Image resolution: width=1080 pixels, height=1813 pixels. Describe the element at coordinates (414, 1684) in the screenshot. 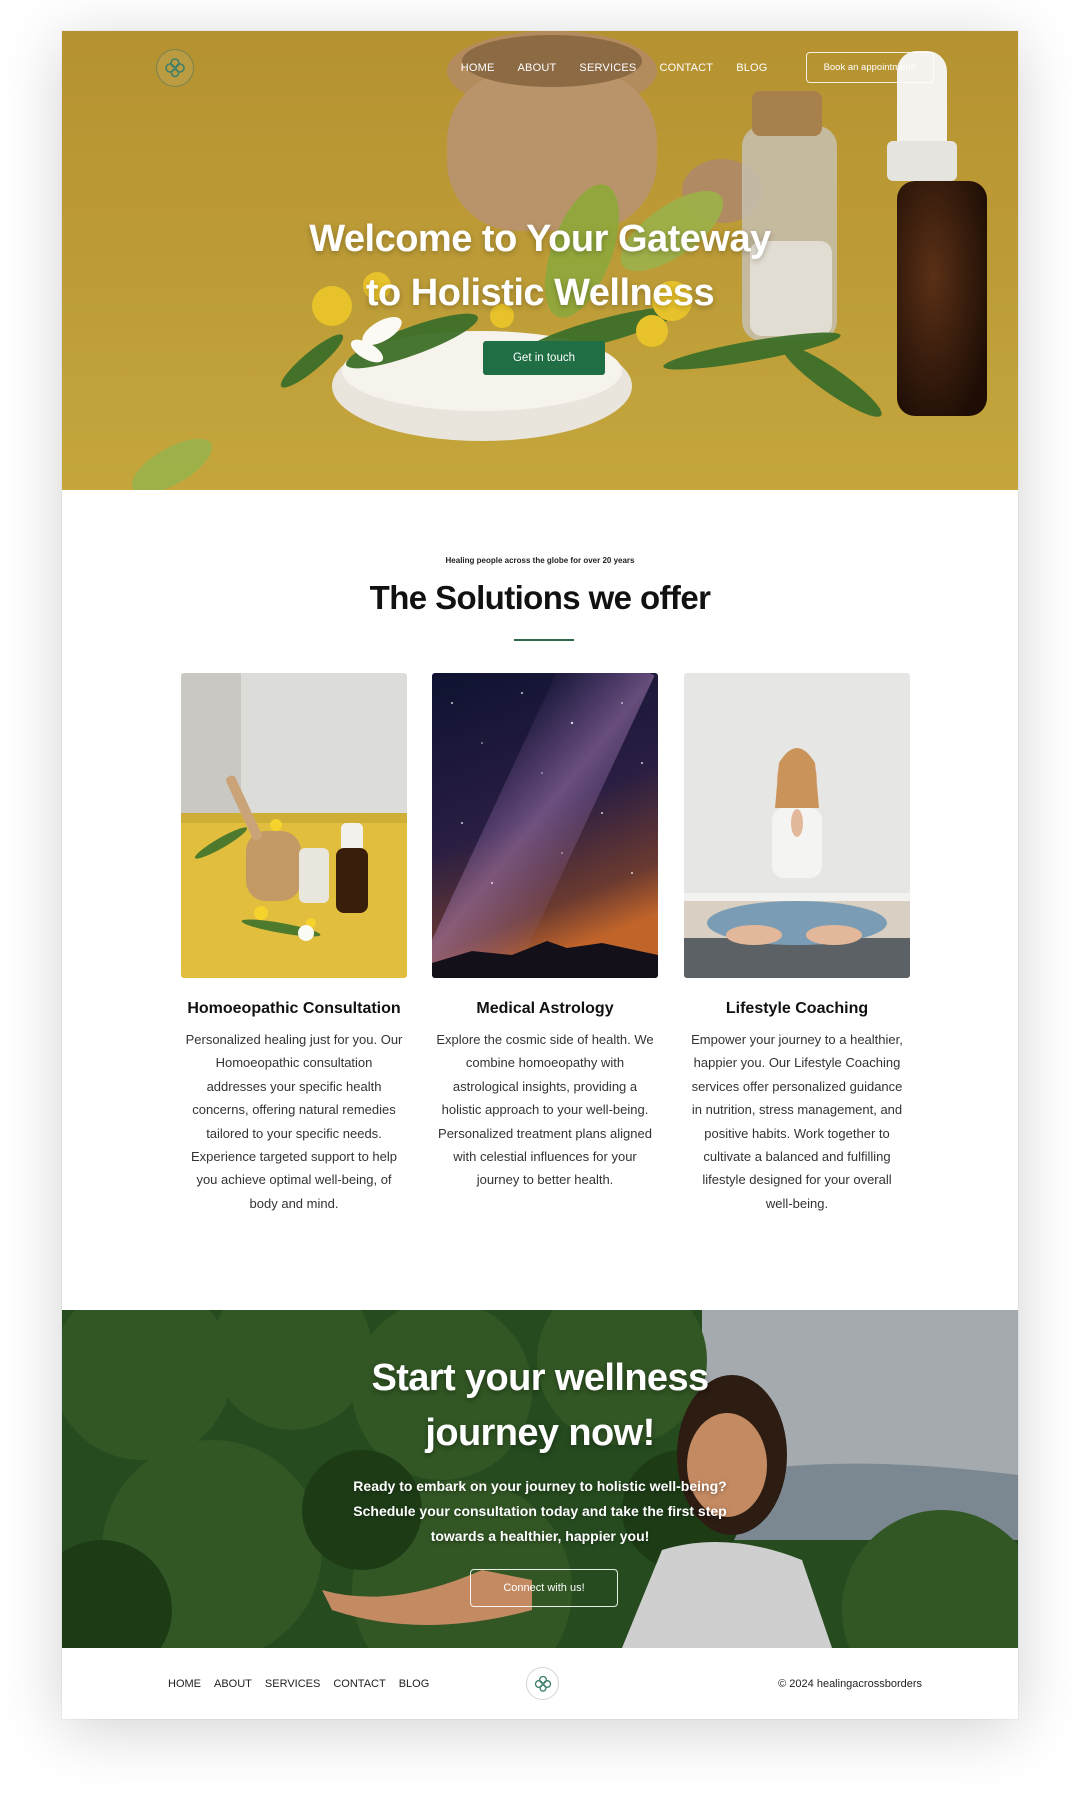

I see `footer-nav-blog: BLOG` at that location.